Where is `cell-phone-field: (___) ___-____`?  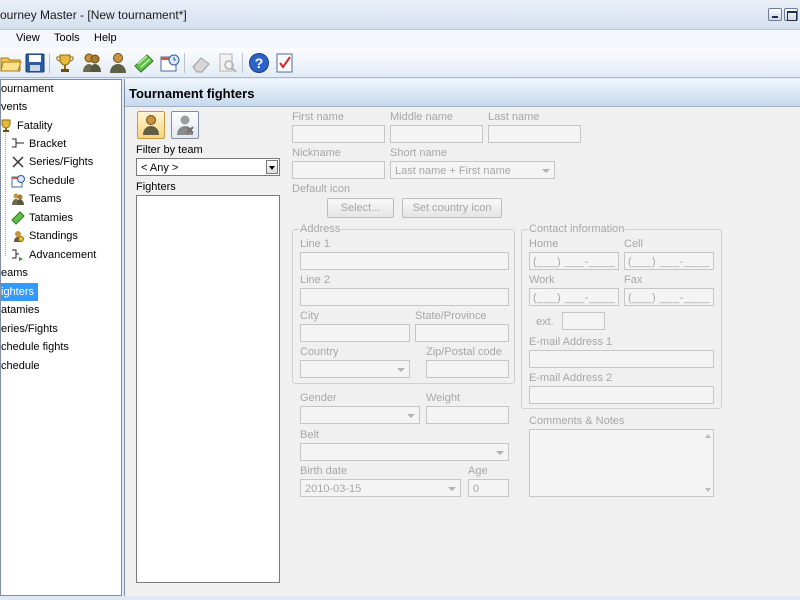
cell-phone-field: (___) ___-____ is located at coordinates (669, 261).